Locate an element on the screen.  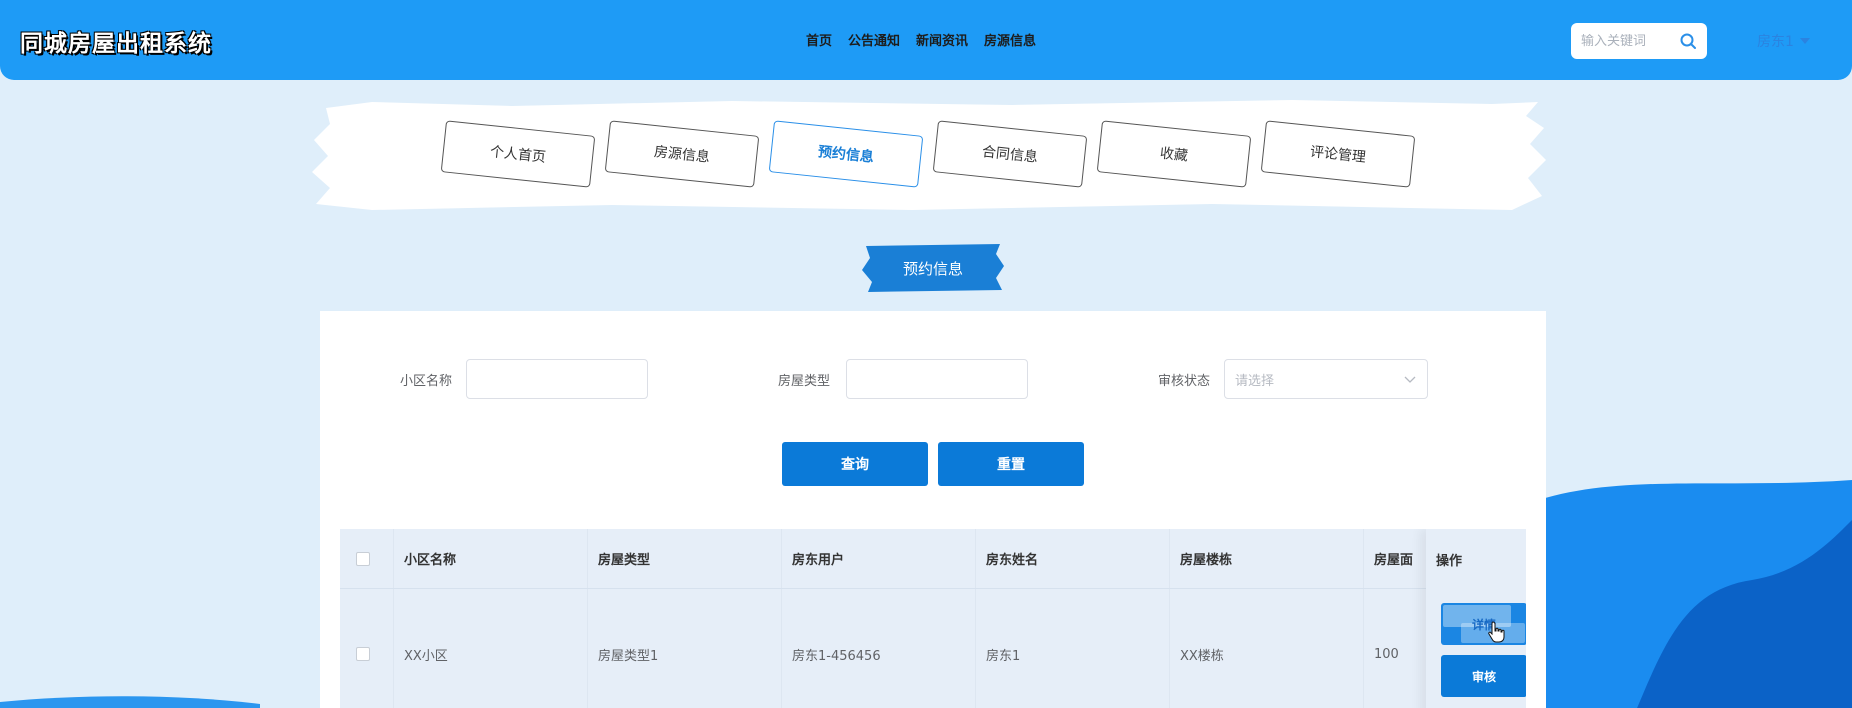
review-button: 审核 is located at coordinates (1483, 676).